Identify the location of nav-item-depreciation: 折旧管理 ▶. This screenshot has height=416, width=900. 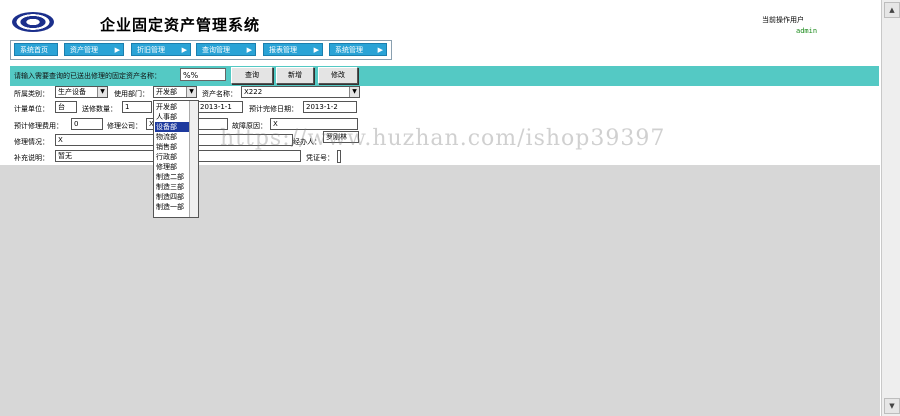
(161, 49).